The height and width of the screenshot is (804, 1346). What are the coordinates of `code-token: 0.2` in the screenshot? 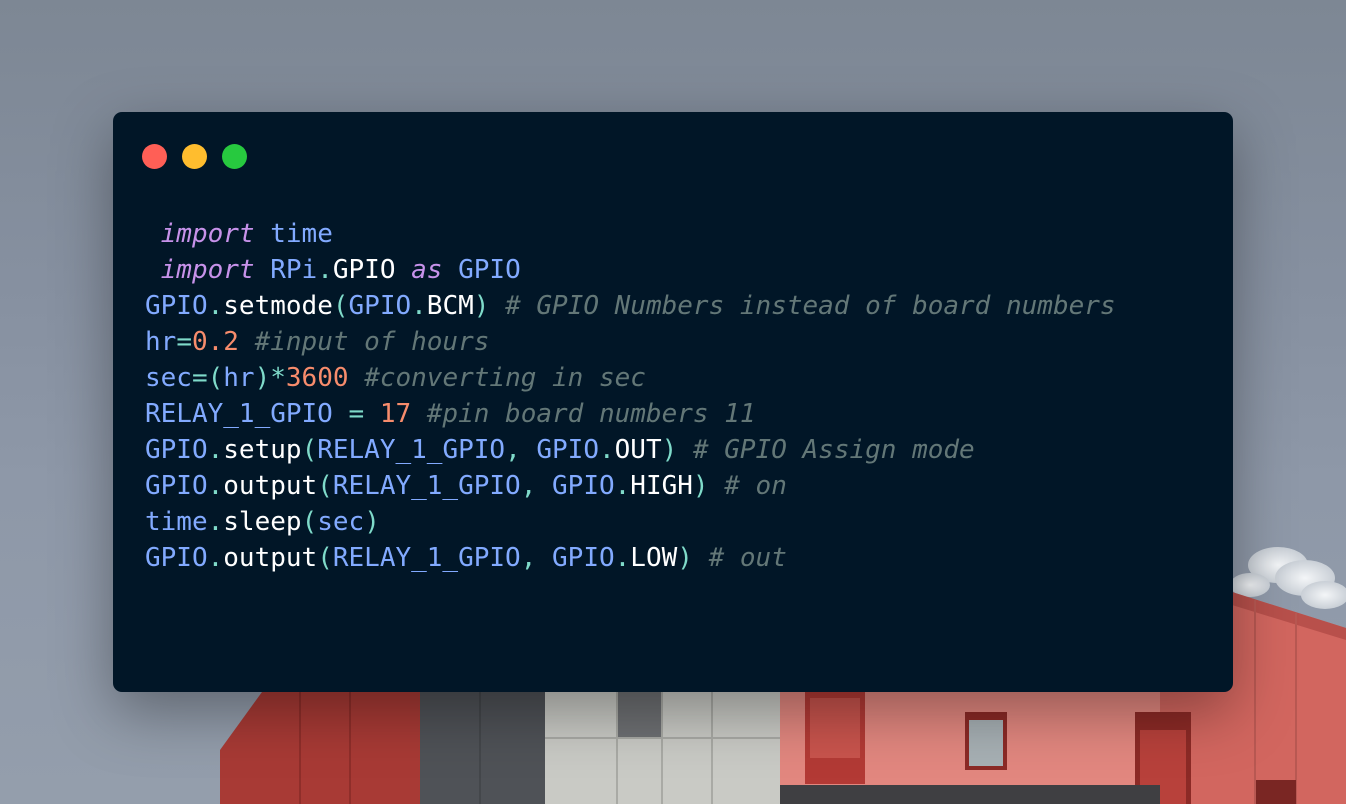 It's located at (215, 342).